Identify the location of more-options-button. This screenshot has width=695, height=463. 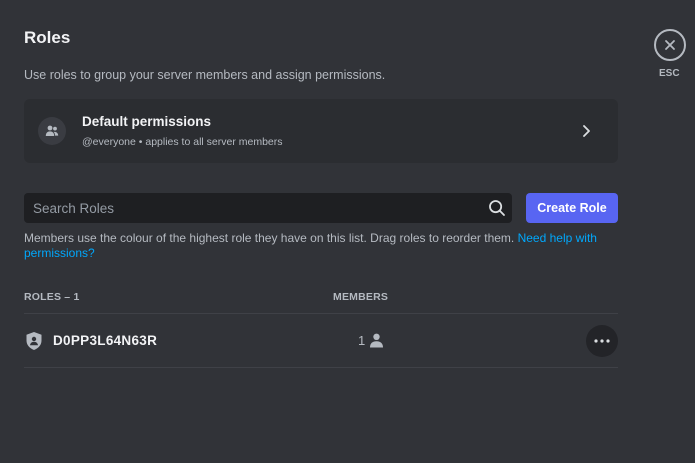
(602, 341).